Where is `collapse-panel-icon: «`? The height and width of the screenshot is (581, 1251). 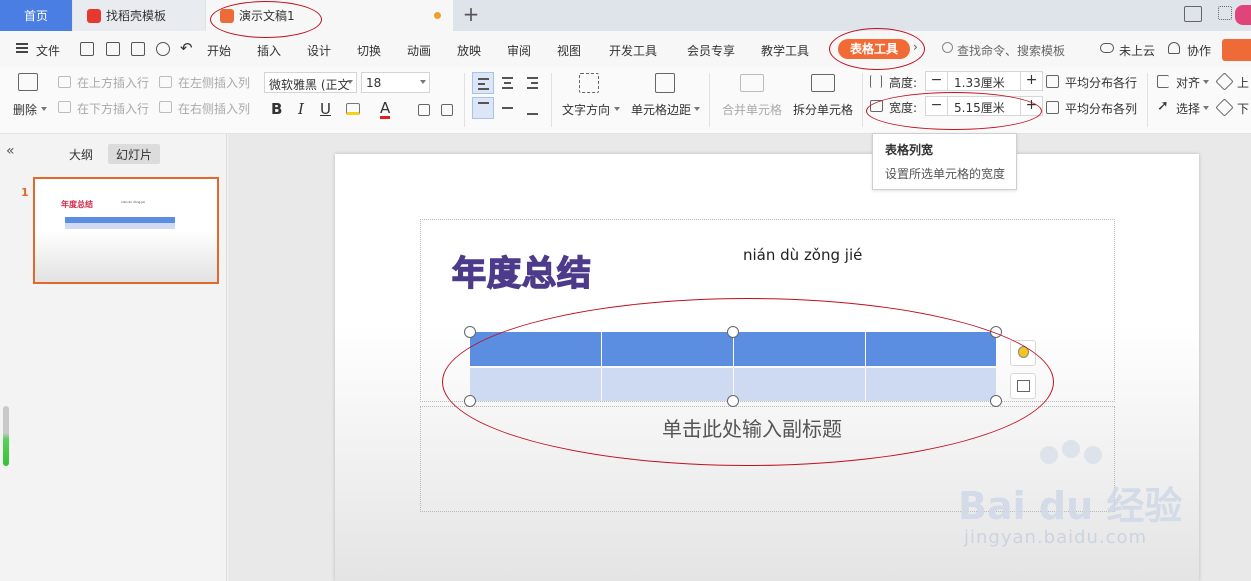 collapse-panel-icon: « is located at coordinates (10, 151).